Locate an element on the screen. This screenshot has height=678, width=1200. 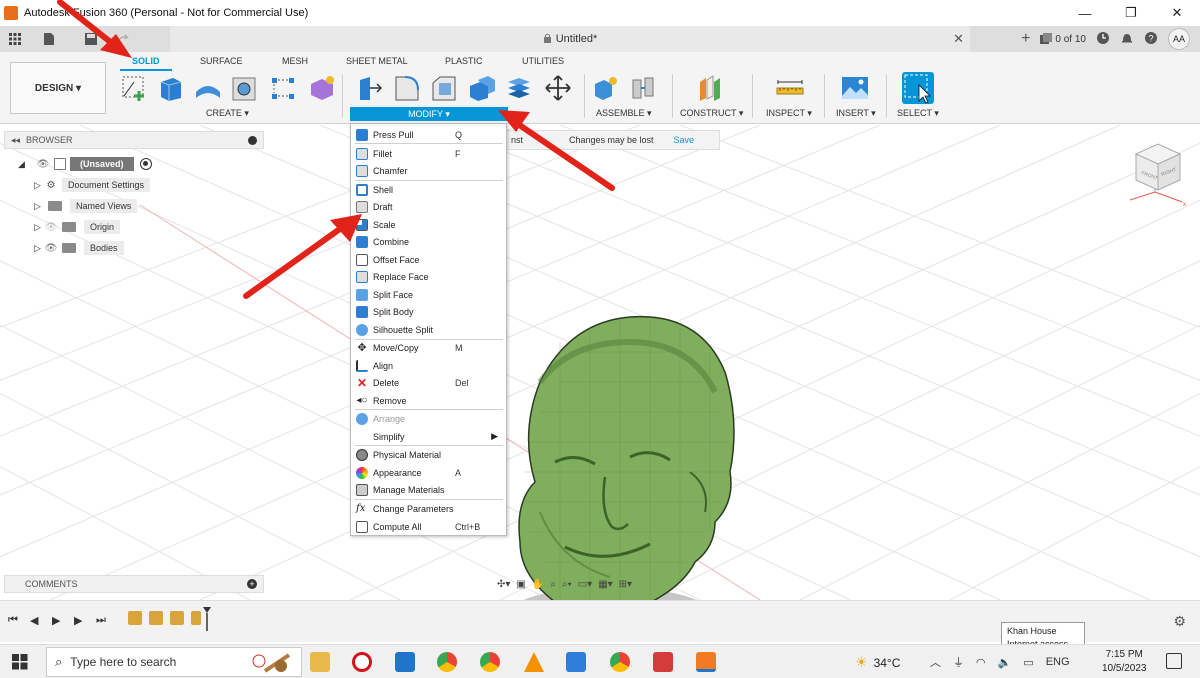
menu-item-split-body: Split Body is located at coordinates (428, 311).